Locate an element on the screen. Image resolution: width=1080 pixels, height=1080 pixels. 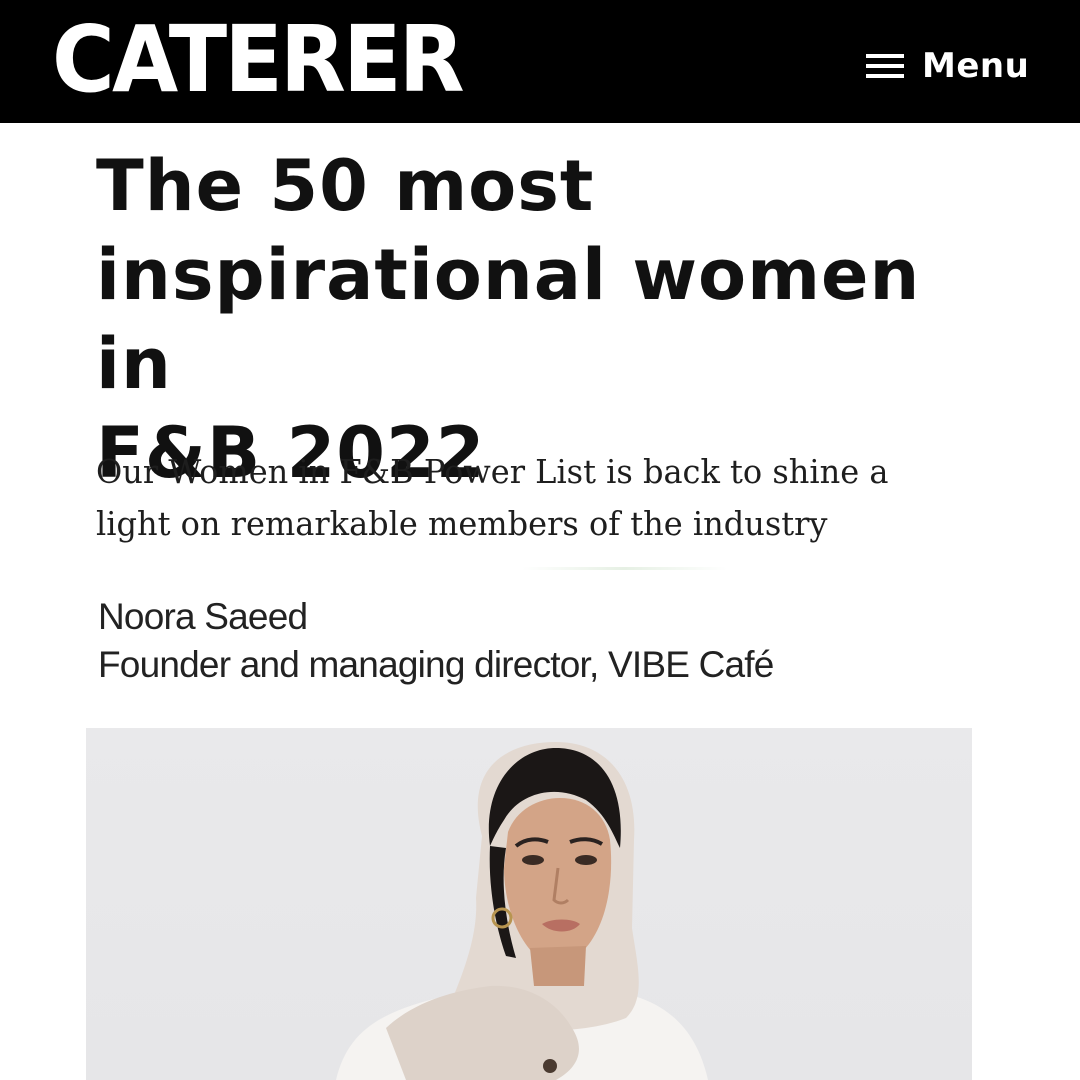
headline-line: The 50 most is located at coordinates (345, 186).